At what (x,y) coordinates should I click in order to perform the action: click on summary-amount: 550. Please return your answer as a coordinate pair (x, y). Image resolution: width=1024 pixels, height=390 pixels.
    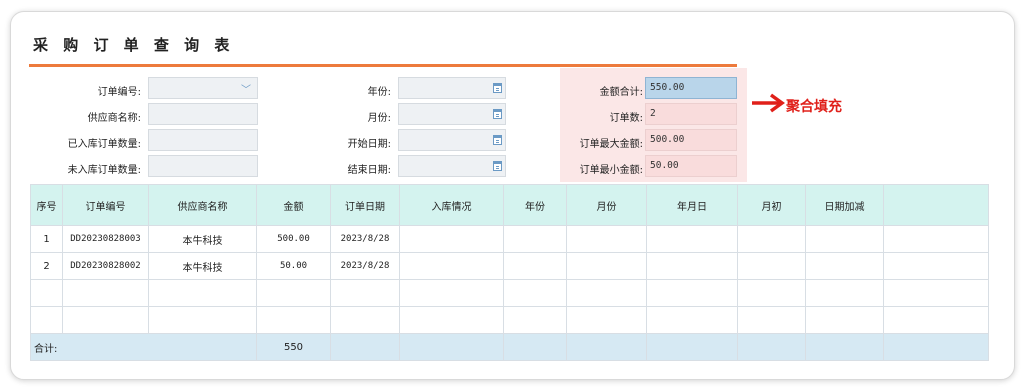
    Looking at the image, I should click on (293, 347).